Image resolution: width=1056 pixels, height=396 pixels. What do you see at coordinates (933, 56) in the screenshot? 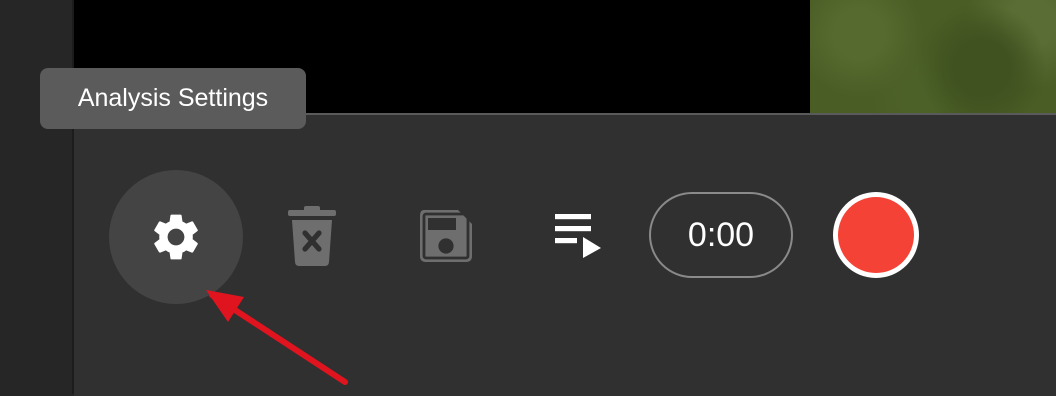
I see `camera-preview` at bounding box center [933, 56].